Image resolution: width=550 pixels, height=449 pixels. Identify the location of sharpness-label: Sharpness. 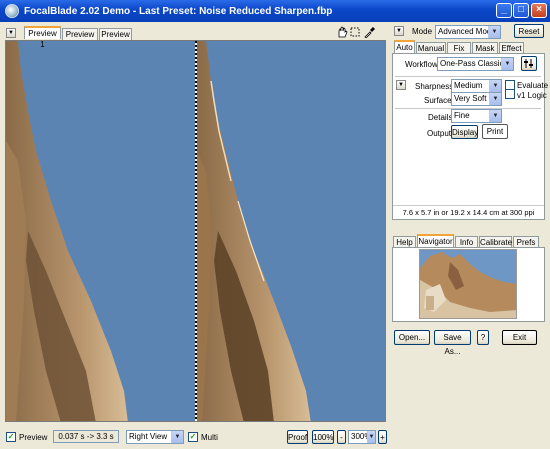
(434, 86).